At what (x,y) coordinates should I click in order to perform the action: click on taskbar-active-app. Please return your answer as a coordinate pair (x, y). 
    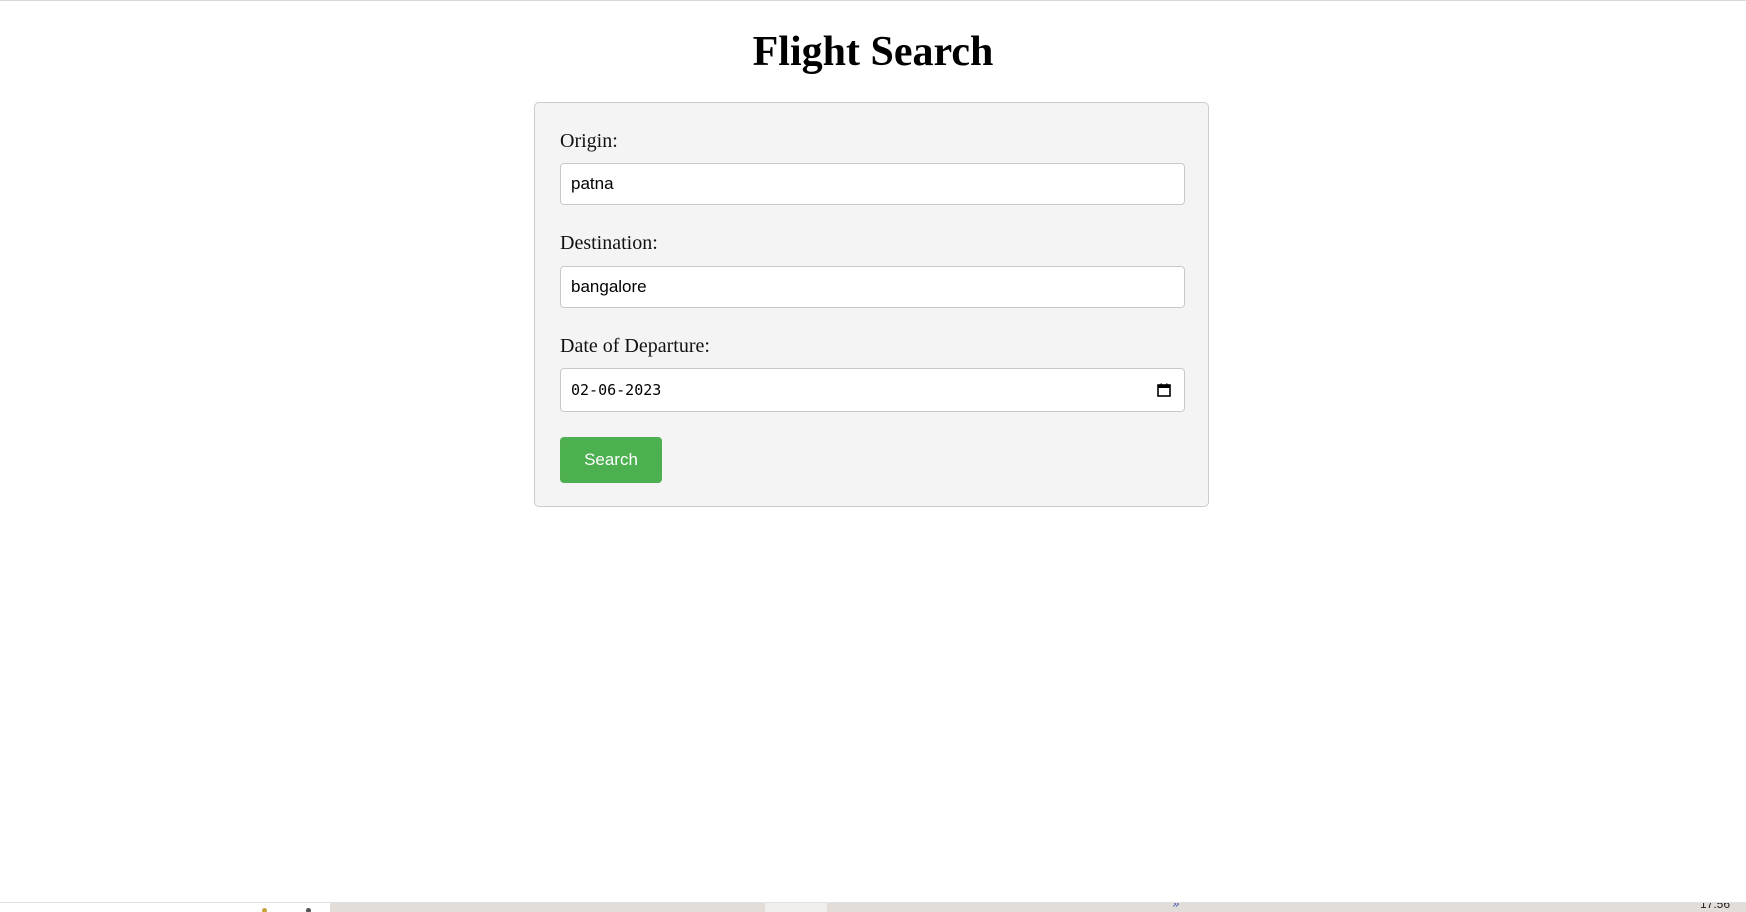
    Looking at the image, I should click on (796, 907).